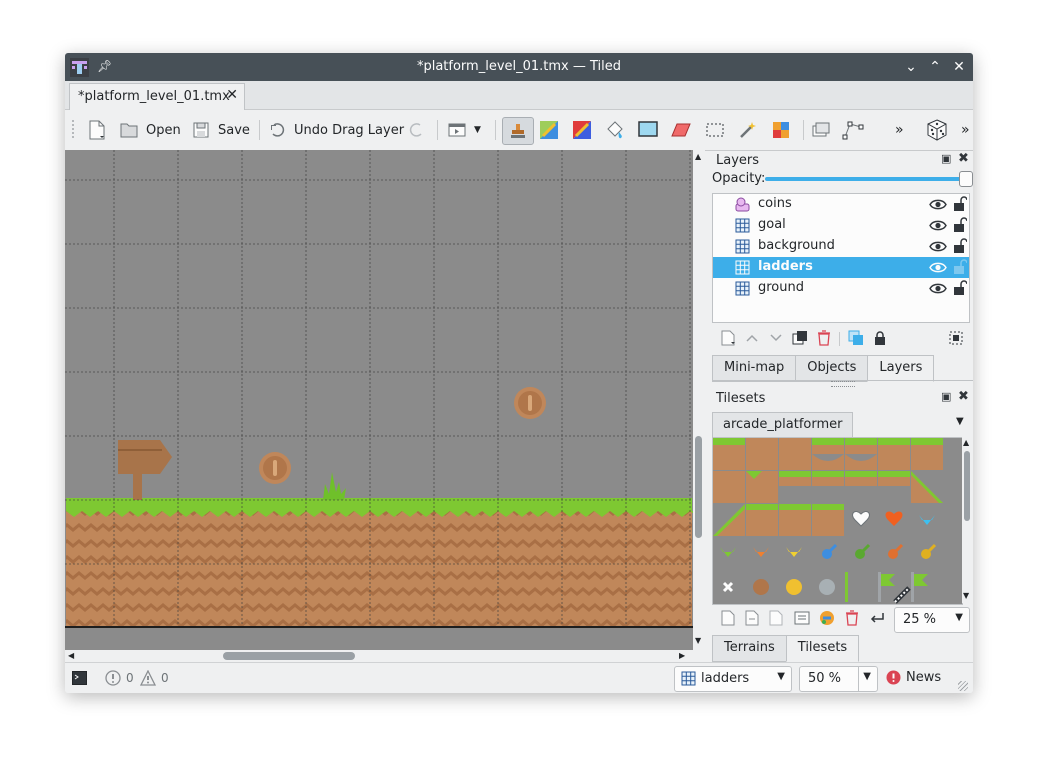 Image resolution: width=1038 pixels, height=770 pixels. I want to click on layer-row-coins: coins, so click(841, 204).